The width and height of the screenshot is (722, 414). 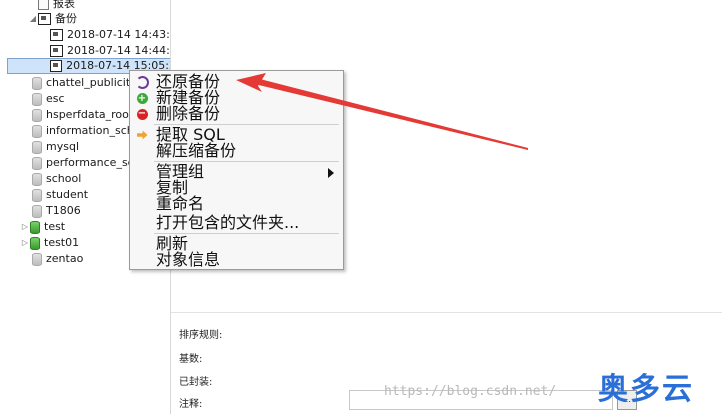 What do you see at coordinates (52, 19) in the screenshot?
I see `tree-node-backup-folder: ◢ 备份` at bounding box center [52, 19].